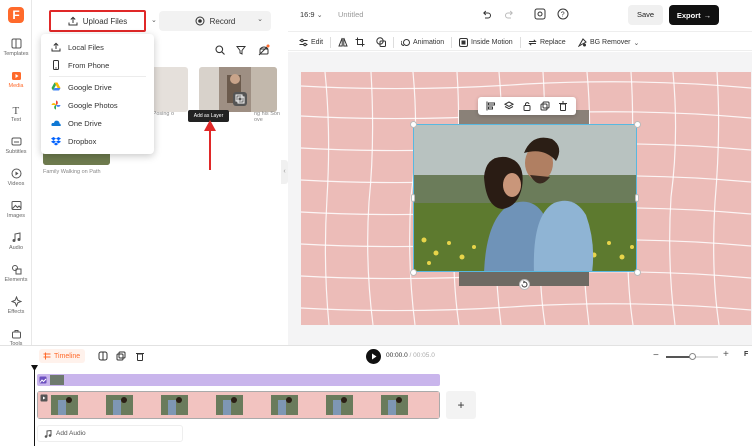 Image resolution: width=752 pixels, height=446 pixels. I want to click on rail-audio: Audio, so click(16, 241).